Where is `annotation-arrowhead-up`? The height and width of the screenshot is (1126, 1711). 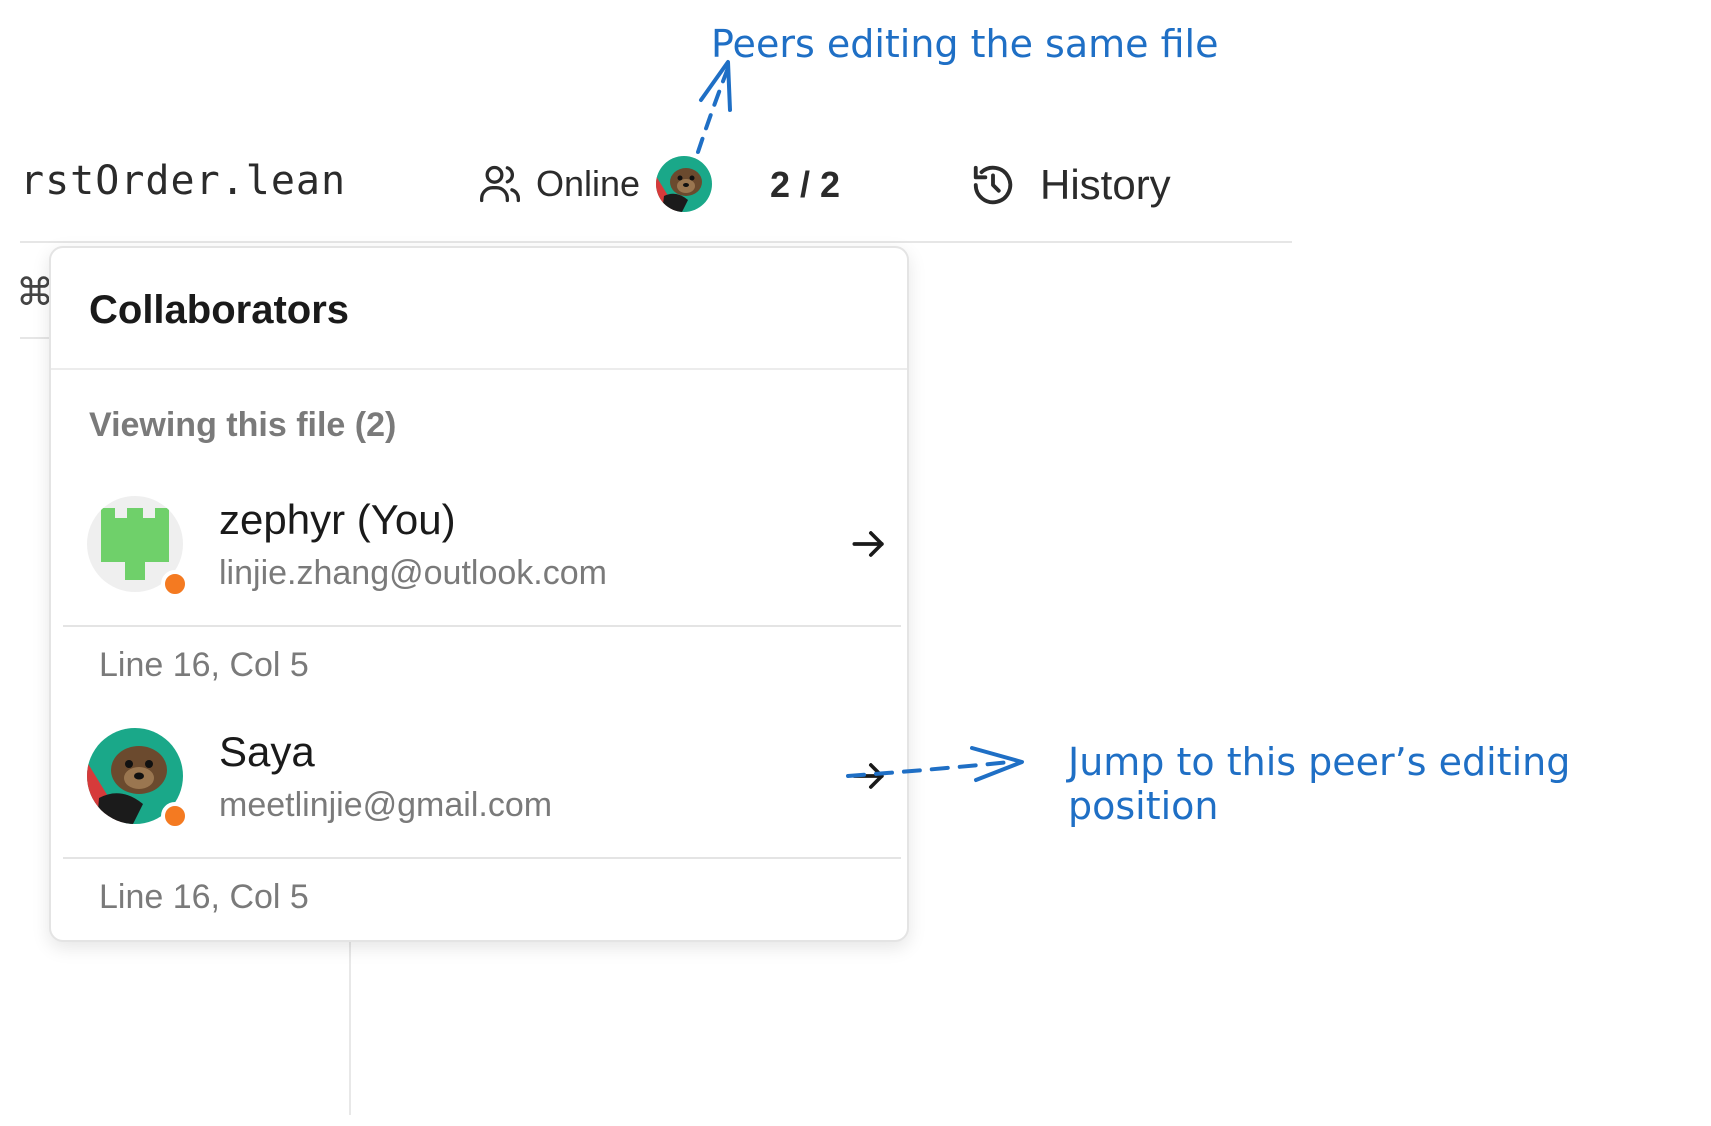 annotation-arrowhead-up is located at coordinates (715, 86).